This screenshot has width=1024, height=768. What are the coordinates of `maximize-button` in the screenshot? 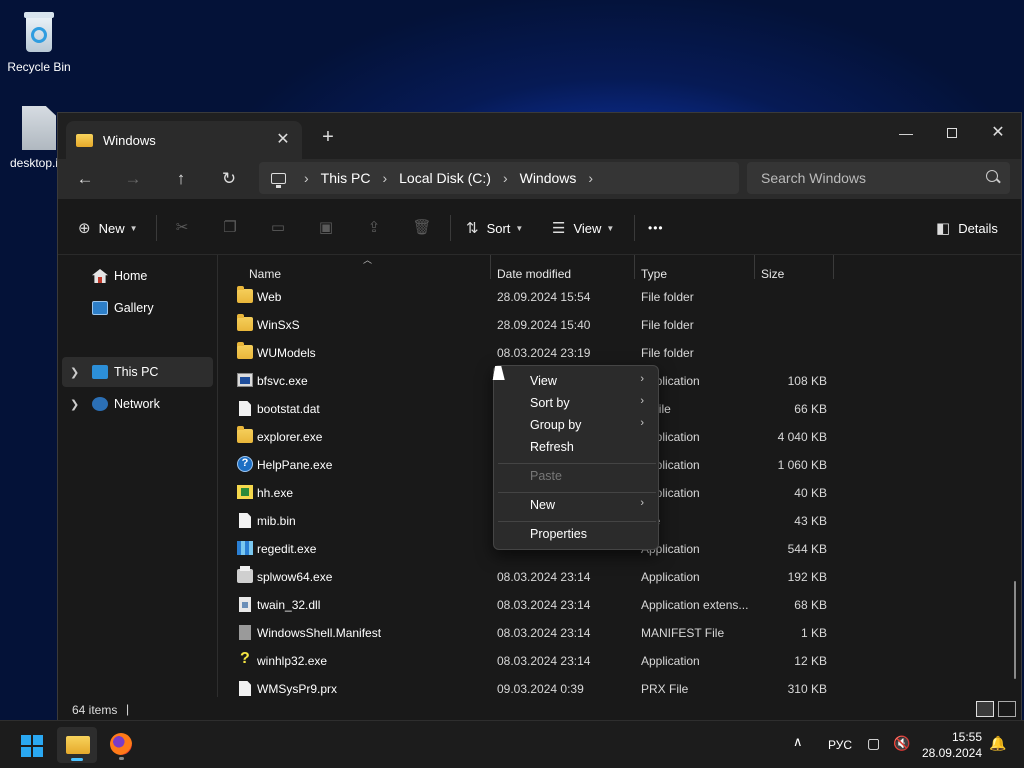 It's located at (952, 133).